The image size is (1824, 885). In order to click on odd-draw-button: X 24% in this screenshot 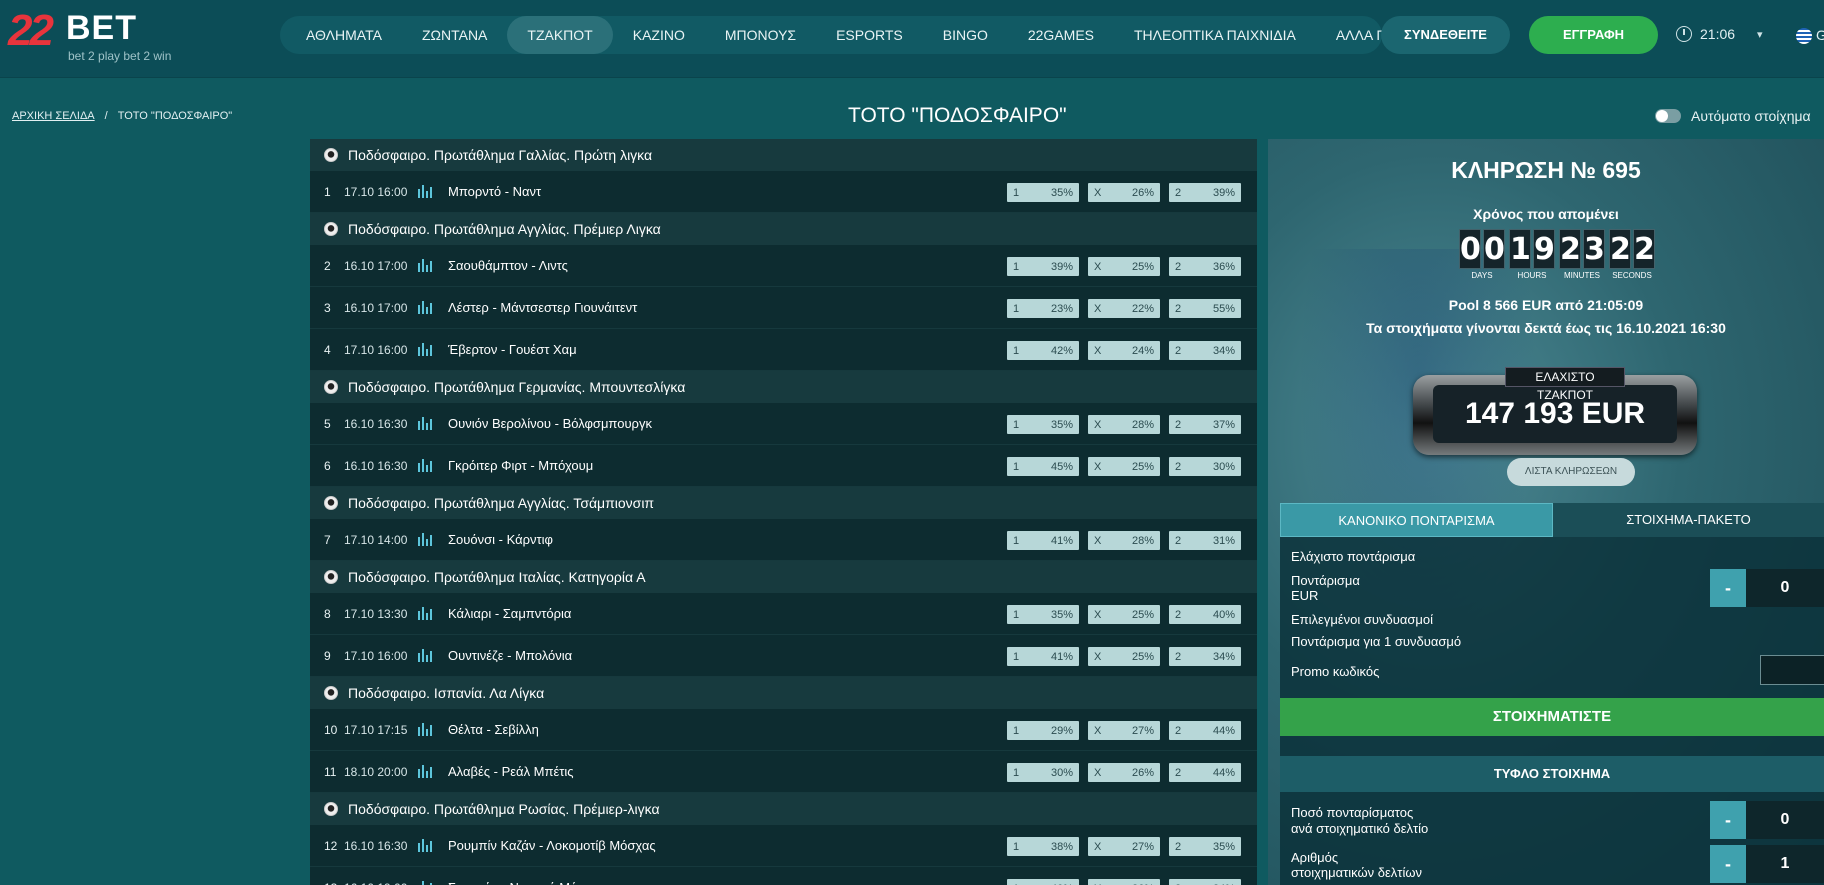, I will do `click(1124, 350)`.